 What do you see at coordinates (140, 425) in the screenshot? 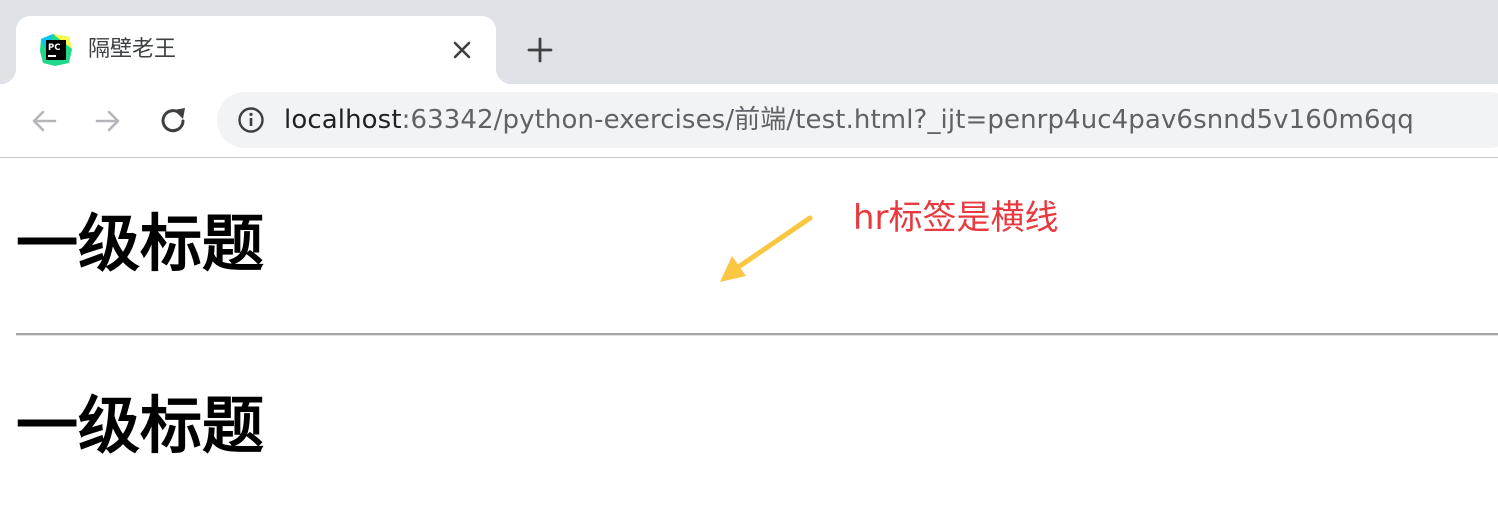
I see `heading-second: 一级标题` at bounding box center [140, 425].